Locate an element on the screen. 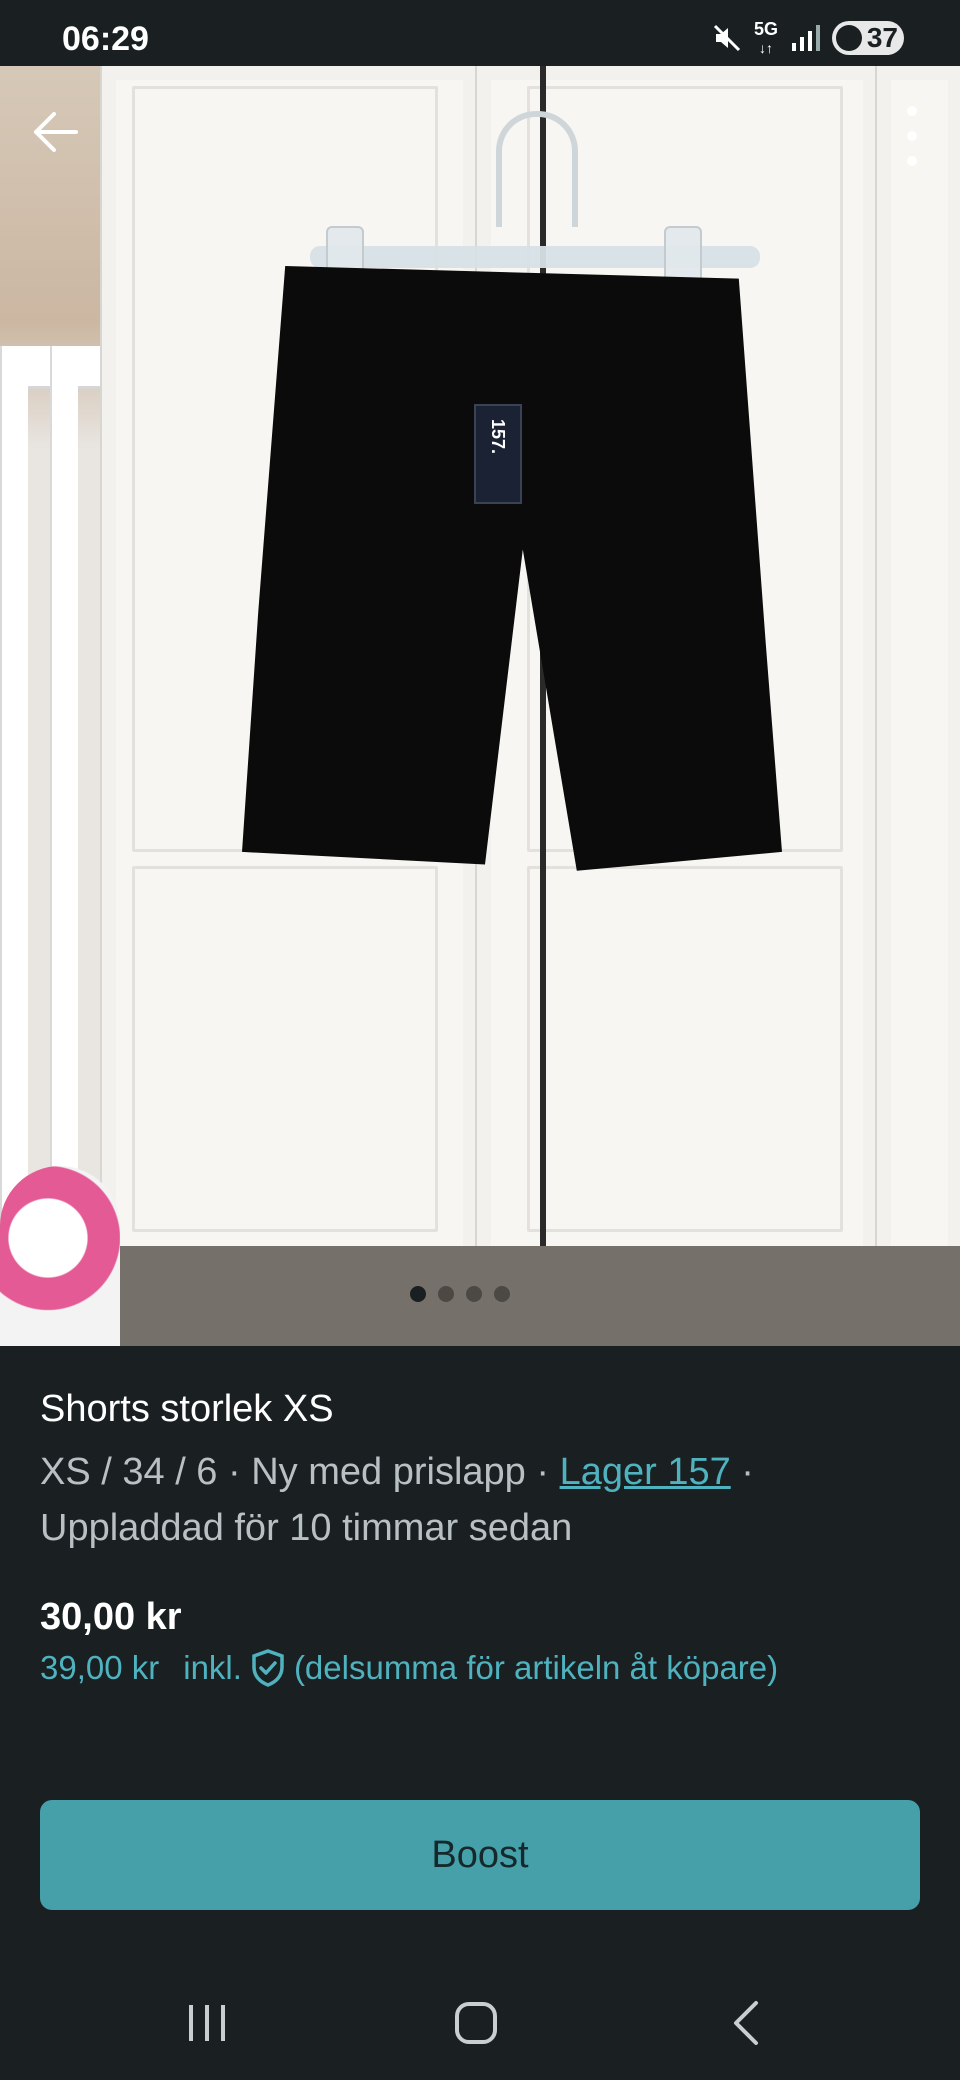  home-button is located at coordinates (476, 2023).